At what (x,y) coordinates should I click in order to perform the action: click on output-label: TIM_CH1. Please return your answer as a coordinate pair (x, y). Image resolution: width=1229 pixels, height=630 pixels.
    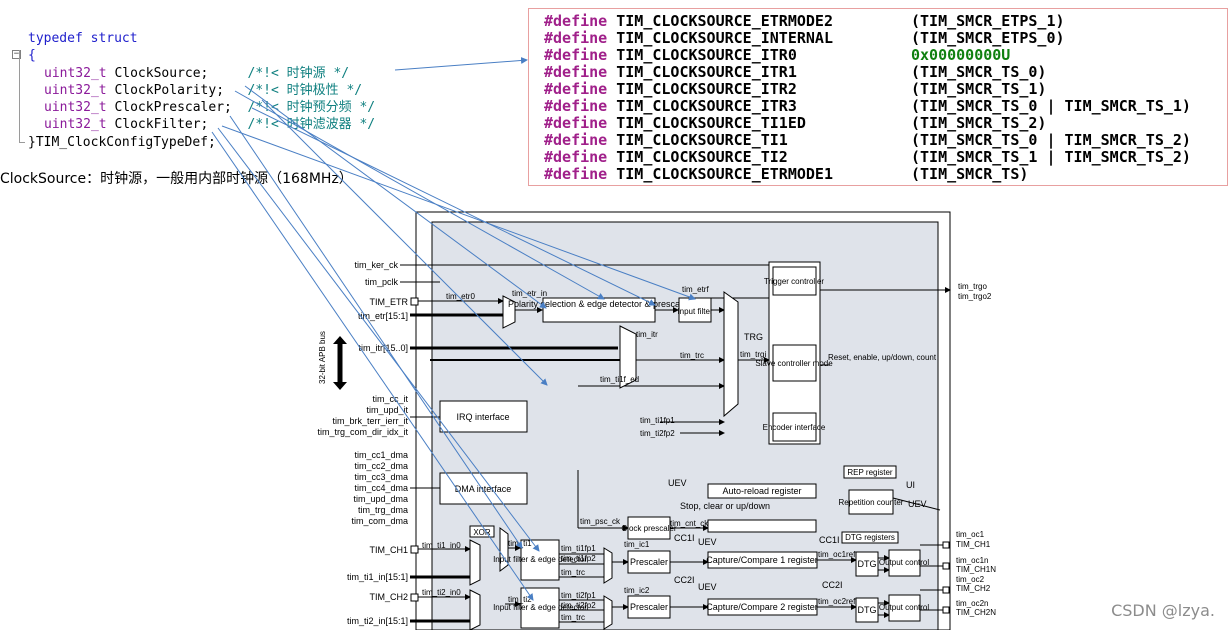
    Looking at the image, I should click on (973, 544).